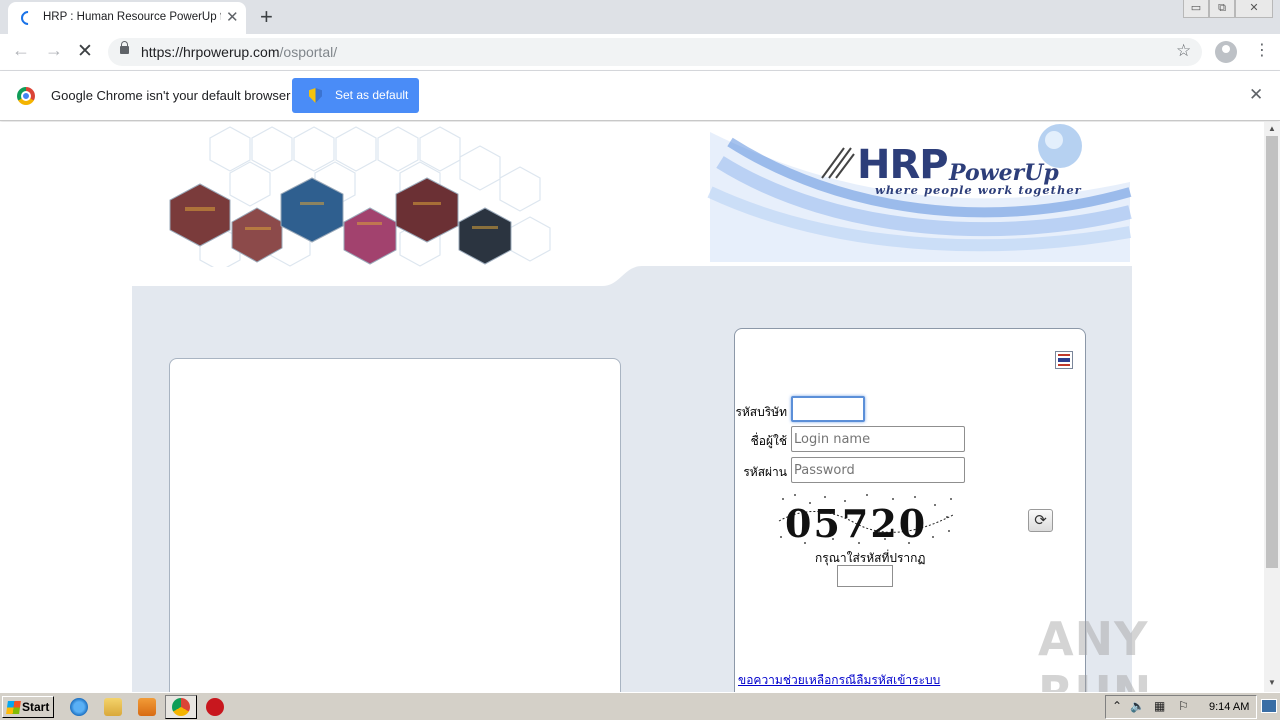  Describe the element at coordinates (1226, 52) in the screenshot. I see `profile-avatar-icon` at that location.